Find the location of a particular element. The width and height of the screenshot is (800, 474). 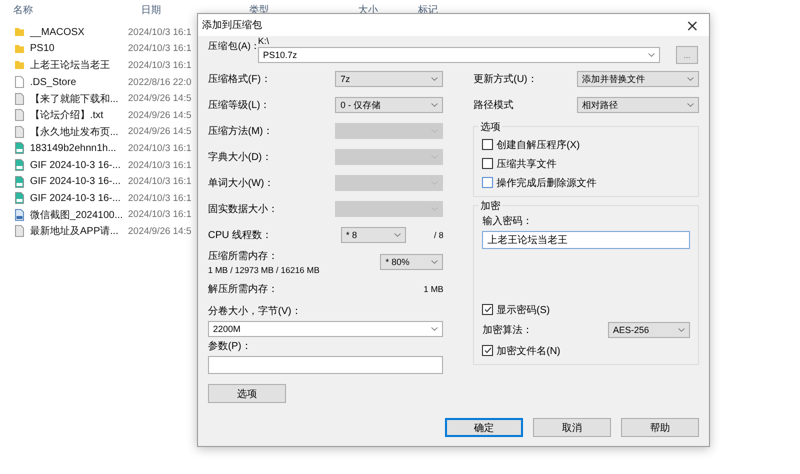

field-label: 加密算法： is located at coordinates (507, 330).